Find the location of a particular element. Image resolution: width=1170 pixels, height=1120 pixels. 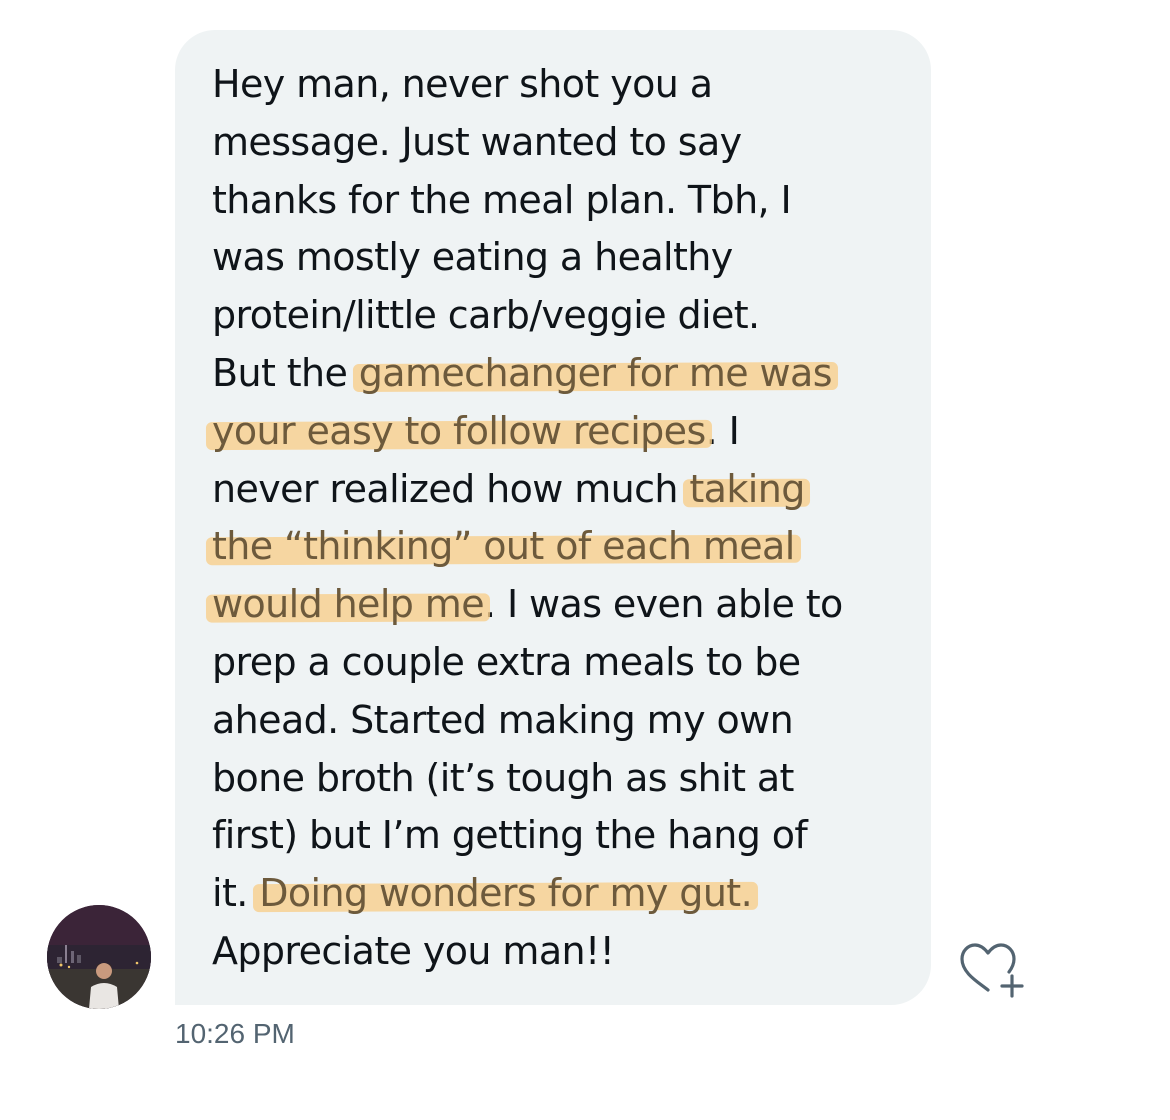

message-line: prep a couple extra meals to be is located at coordinates (506, 662).